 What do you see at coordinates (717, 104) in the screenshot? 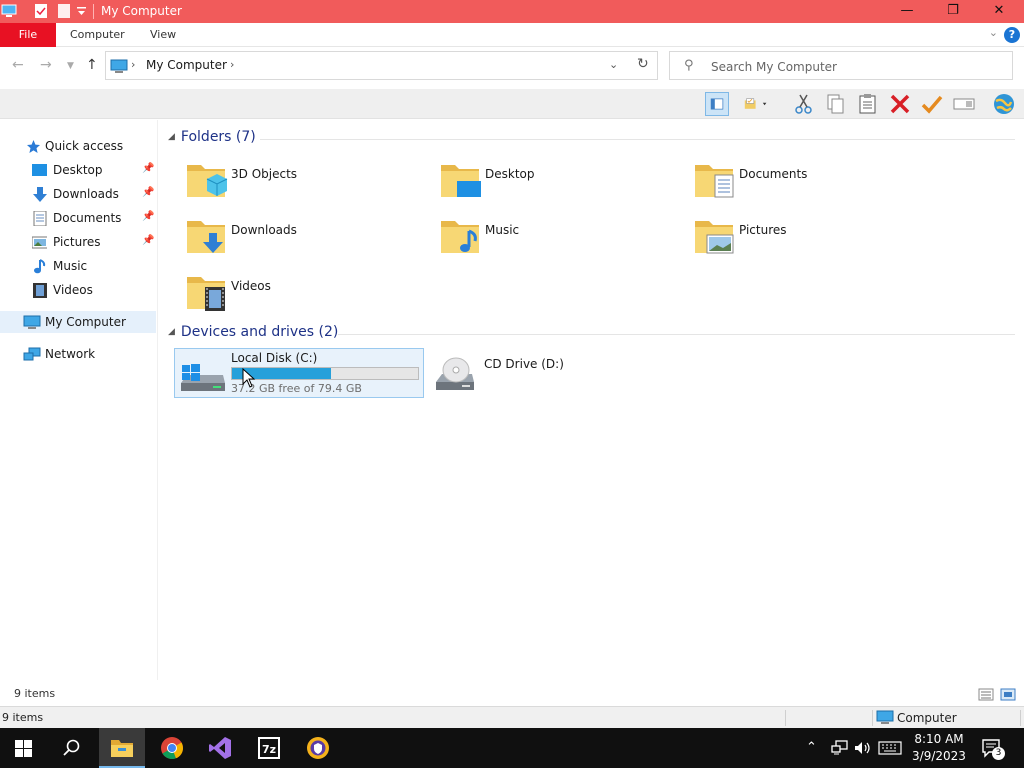
I see `navigation-pane-icon` at bounding box center [717, 104].